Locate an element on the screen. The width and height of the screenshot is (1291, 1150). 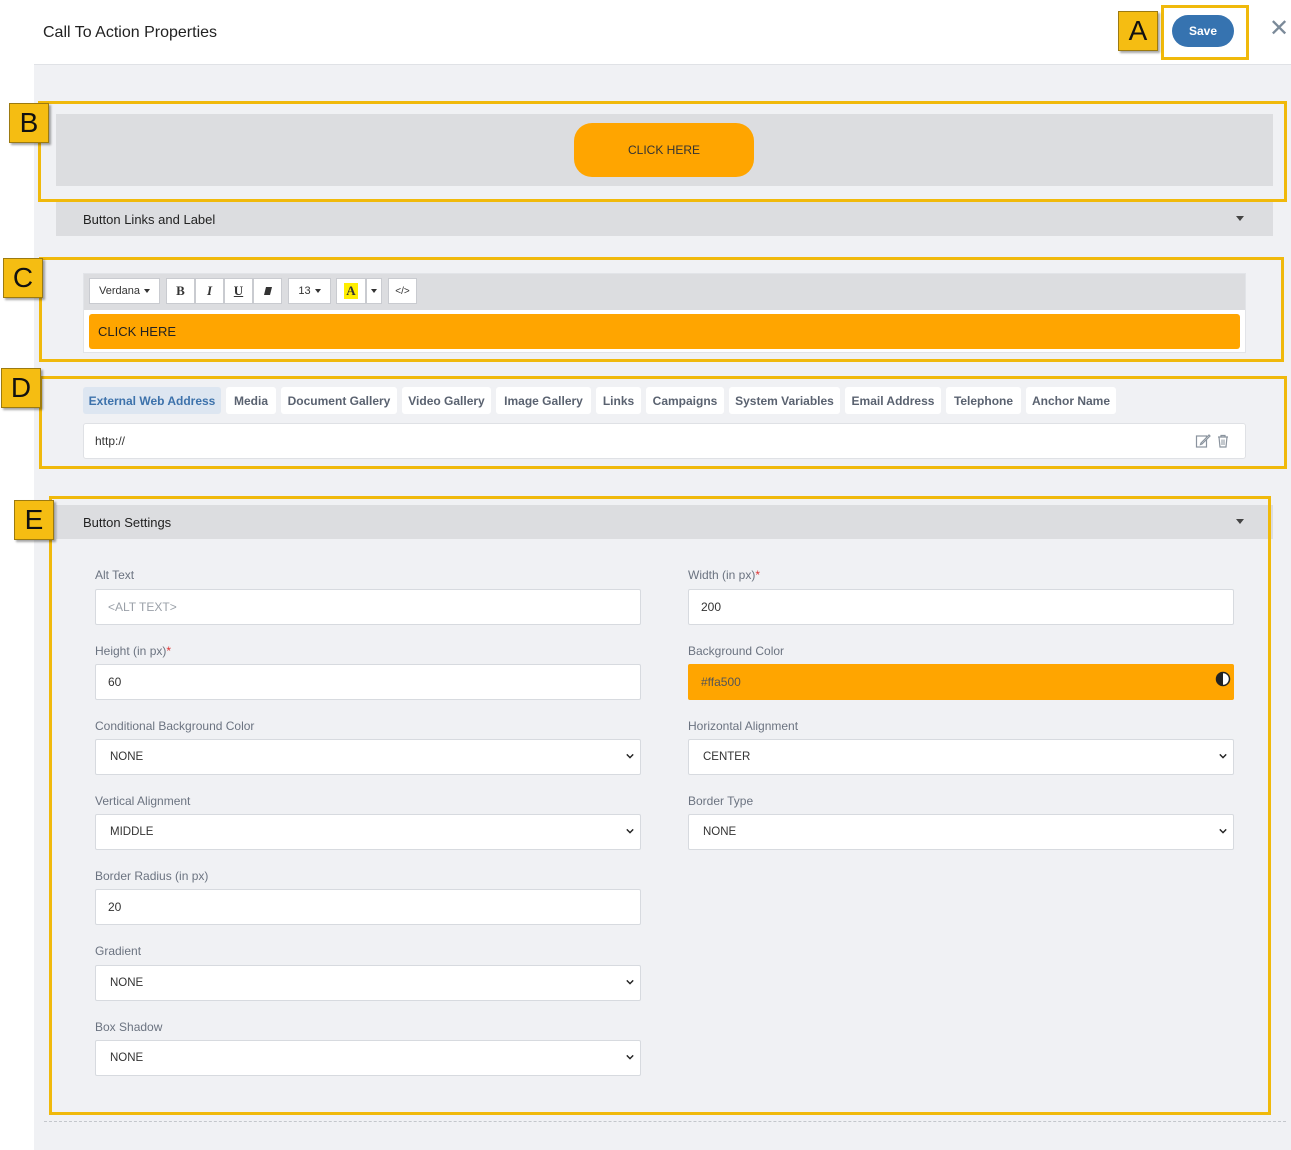
callout-badge-a: A is located at coordinates (1138, 31).